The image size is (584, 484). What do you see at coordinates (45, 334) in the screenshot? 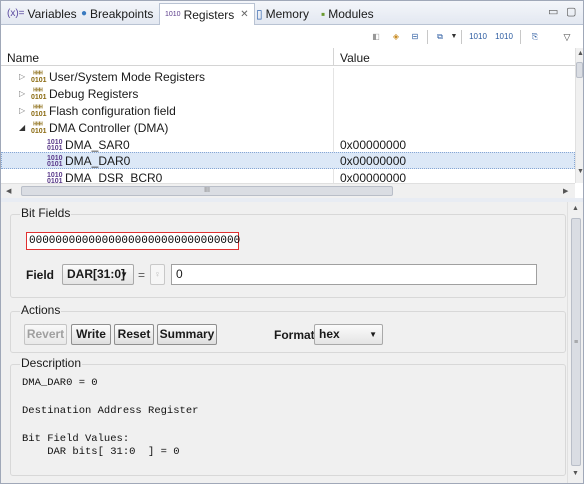
I see `revert-button: Revert` at bounding box center [45, 334].